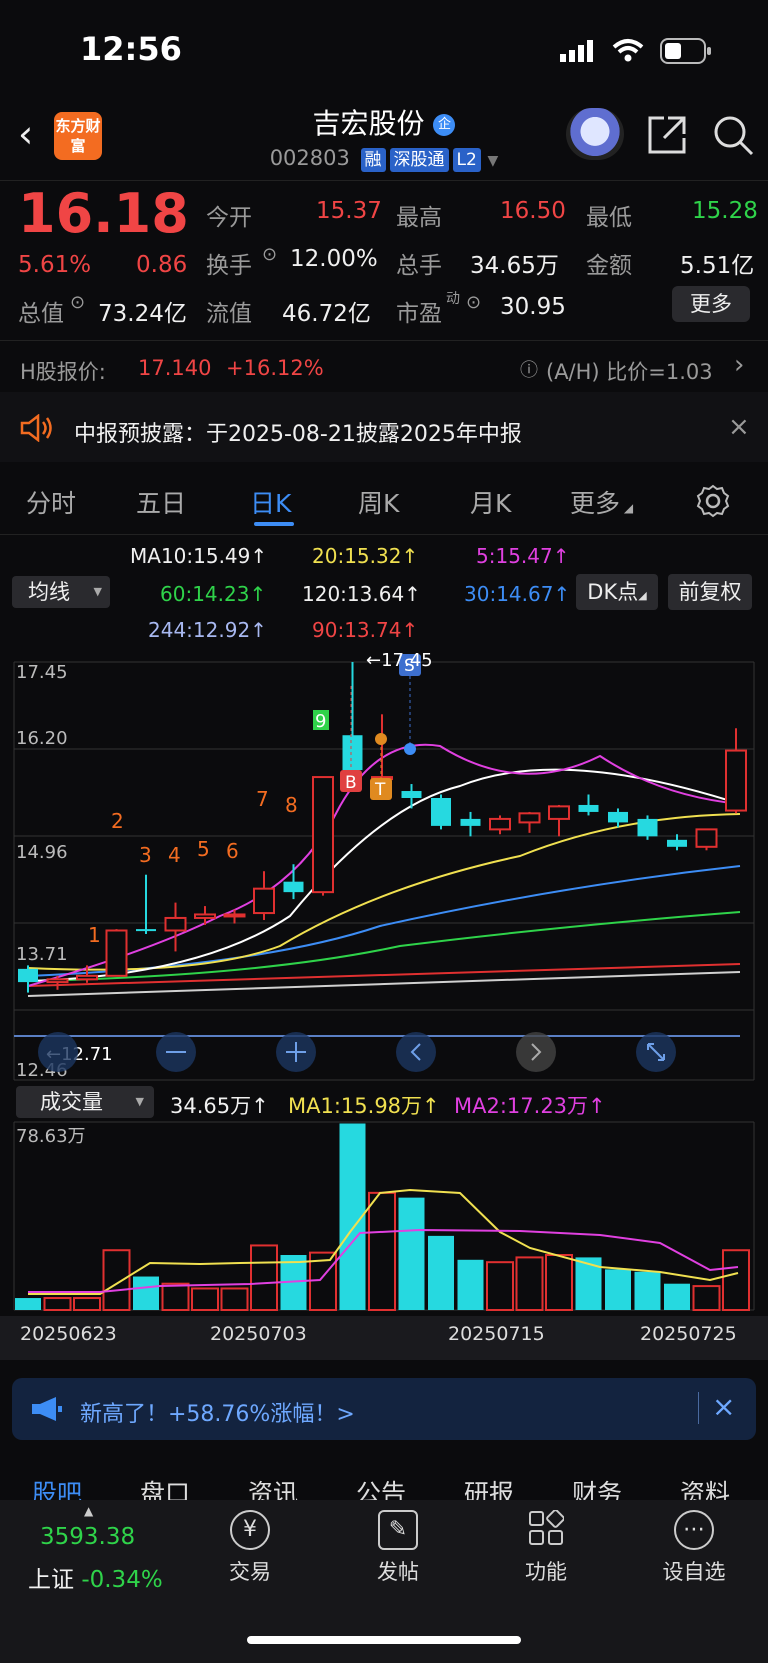 This screenshot has width=768, height=1663. I want to click on home-indicator, so click(384, 1640).